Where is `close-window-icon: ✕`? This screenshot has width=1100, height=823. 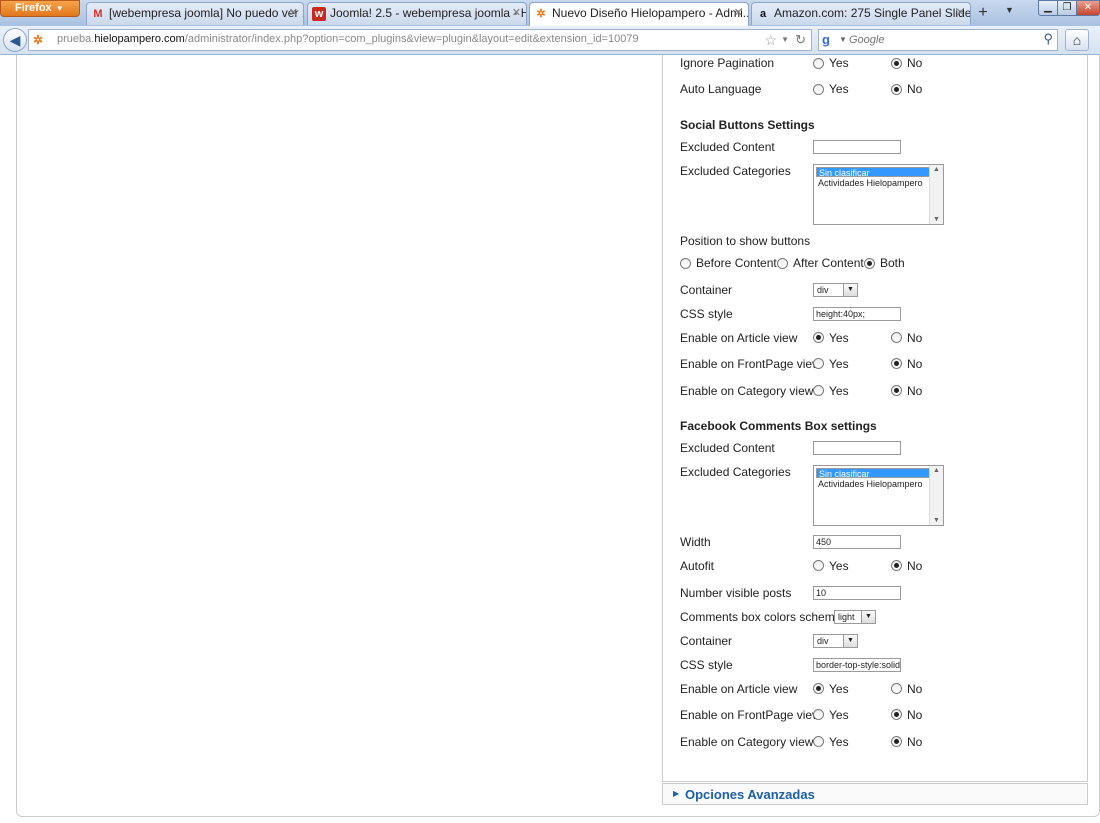 close-window-icon: ✕ is located at coordinates (1088, 8).